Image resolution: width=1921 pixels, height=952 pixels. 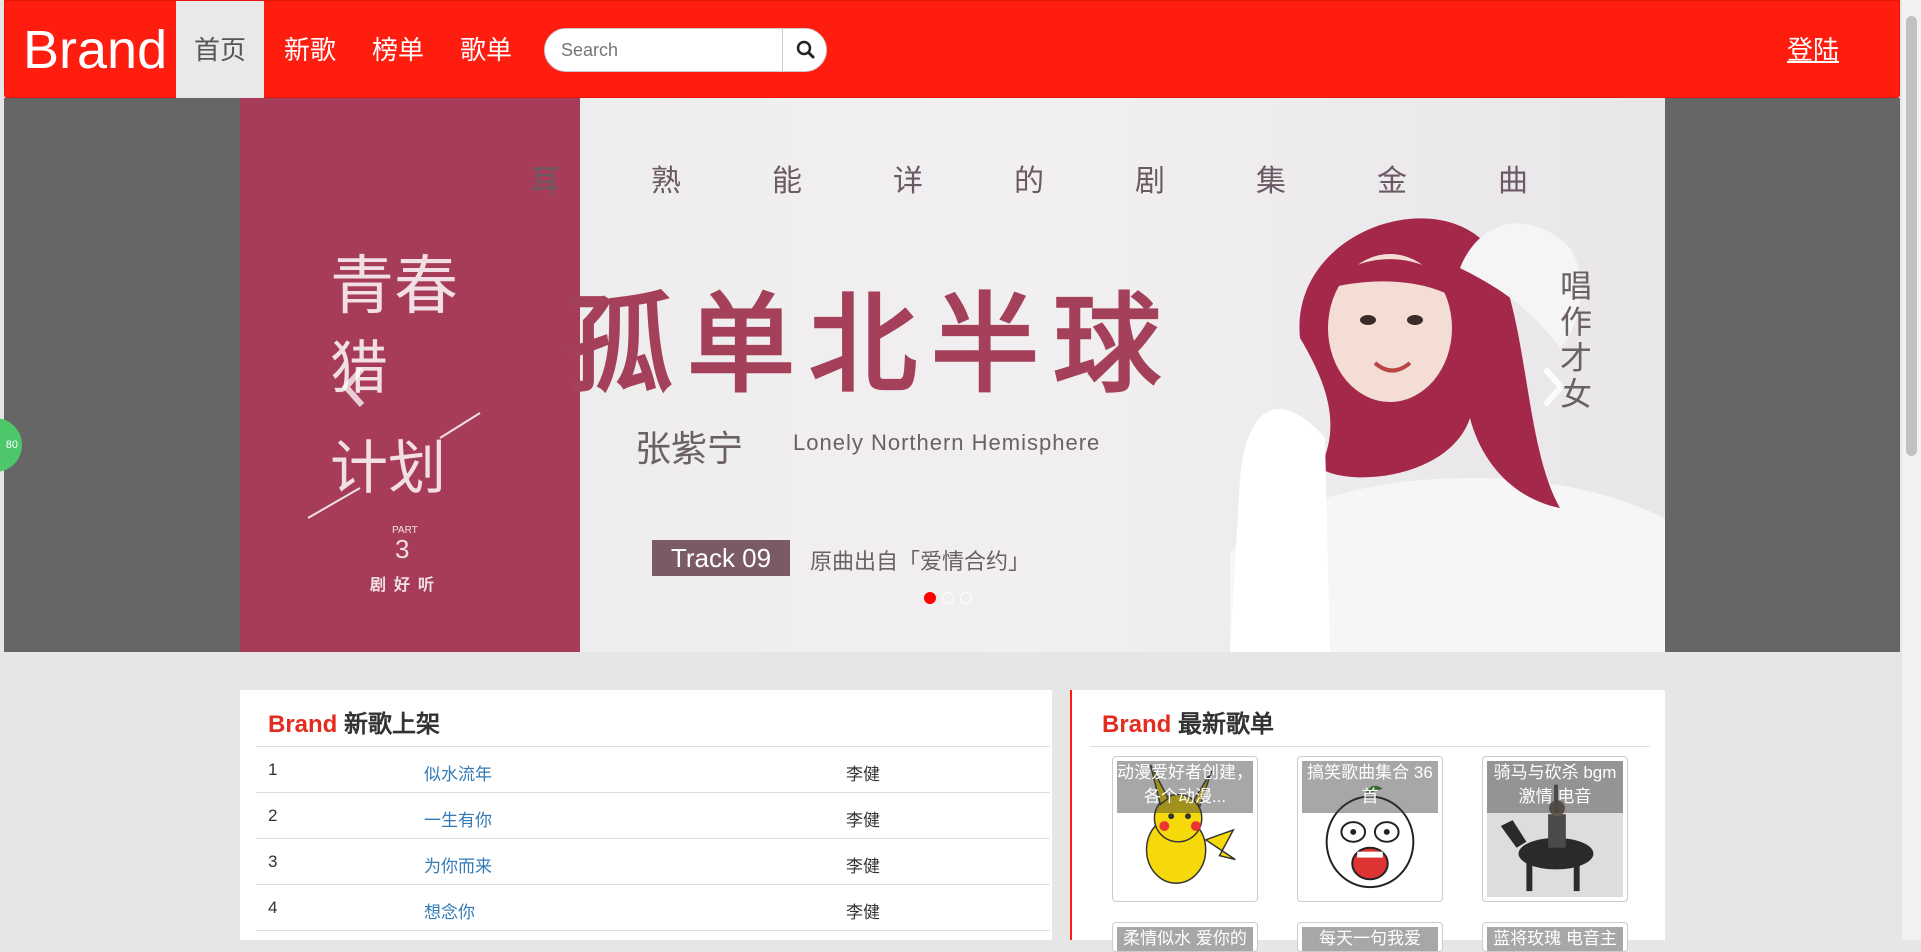 What do you see at coordinates (458, 864) in the screenshot?
I see `song-title-link: 为你而来` at bounding box center [458, 864].